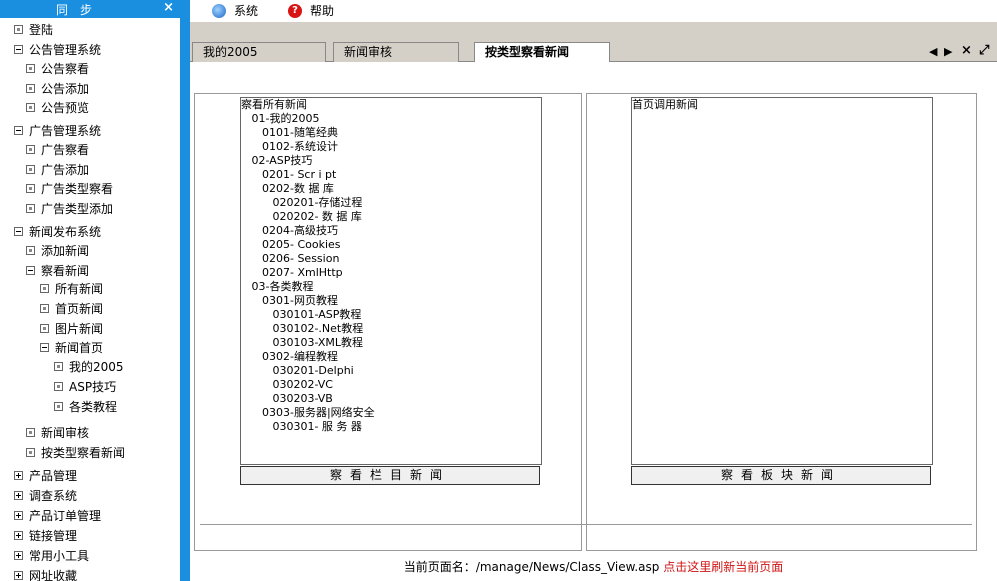  What do you see at coordinates (391, 133) in the screenshot?
I see `list-option: 0101-随笔经典` at bounding box center [391, 133].